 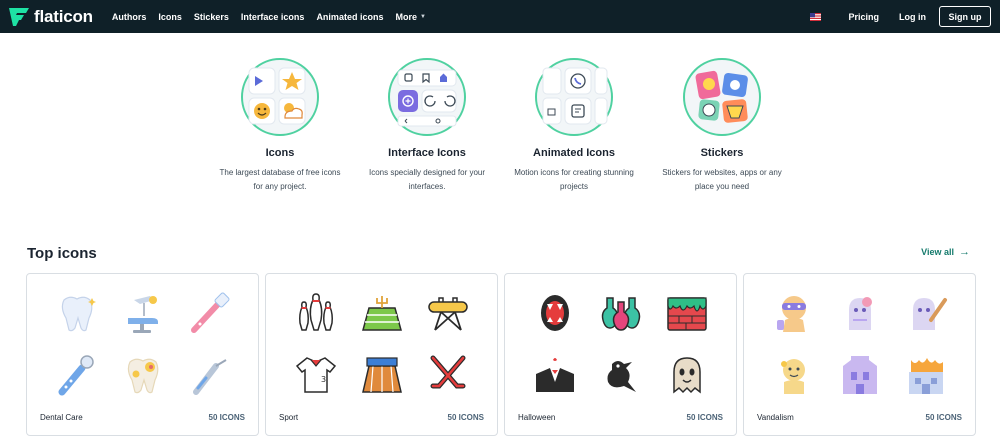 What do you see at coordinates (863, 17) in the screenshot?
I see `pricing-link: Pricing` at bounding box center [863, 17].